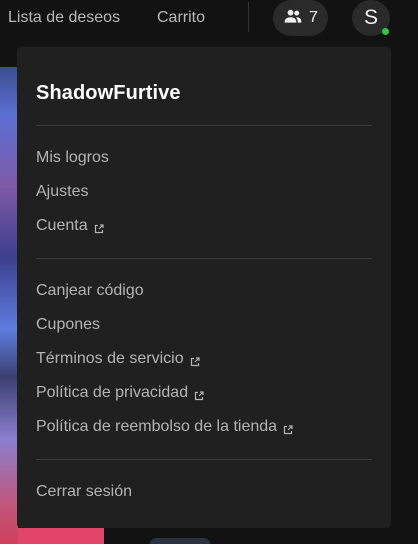 The image size is (418, 544). What do you see at coordinates (108, 93) in the screenshot?
I see `username-label: ShadowFurtive` at bounding box center [108, 93].